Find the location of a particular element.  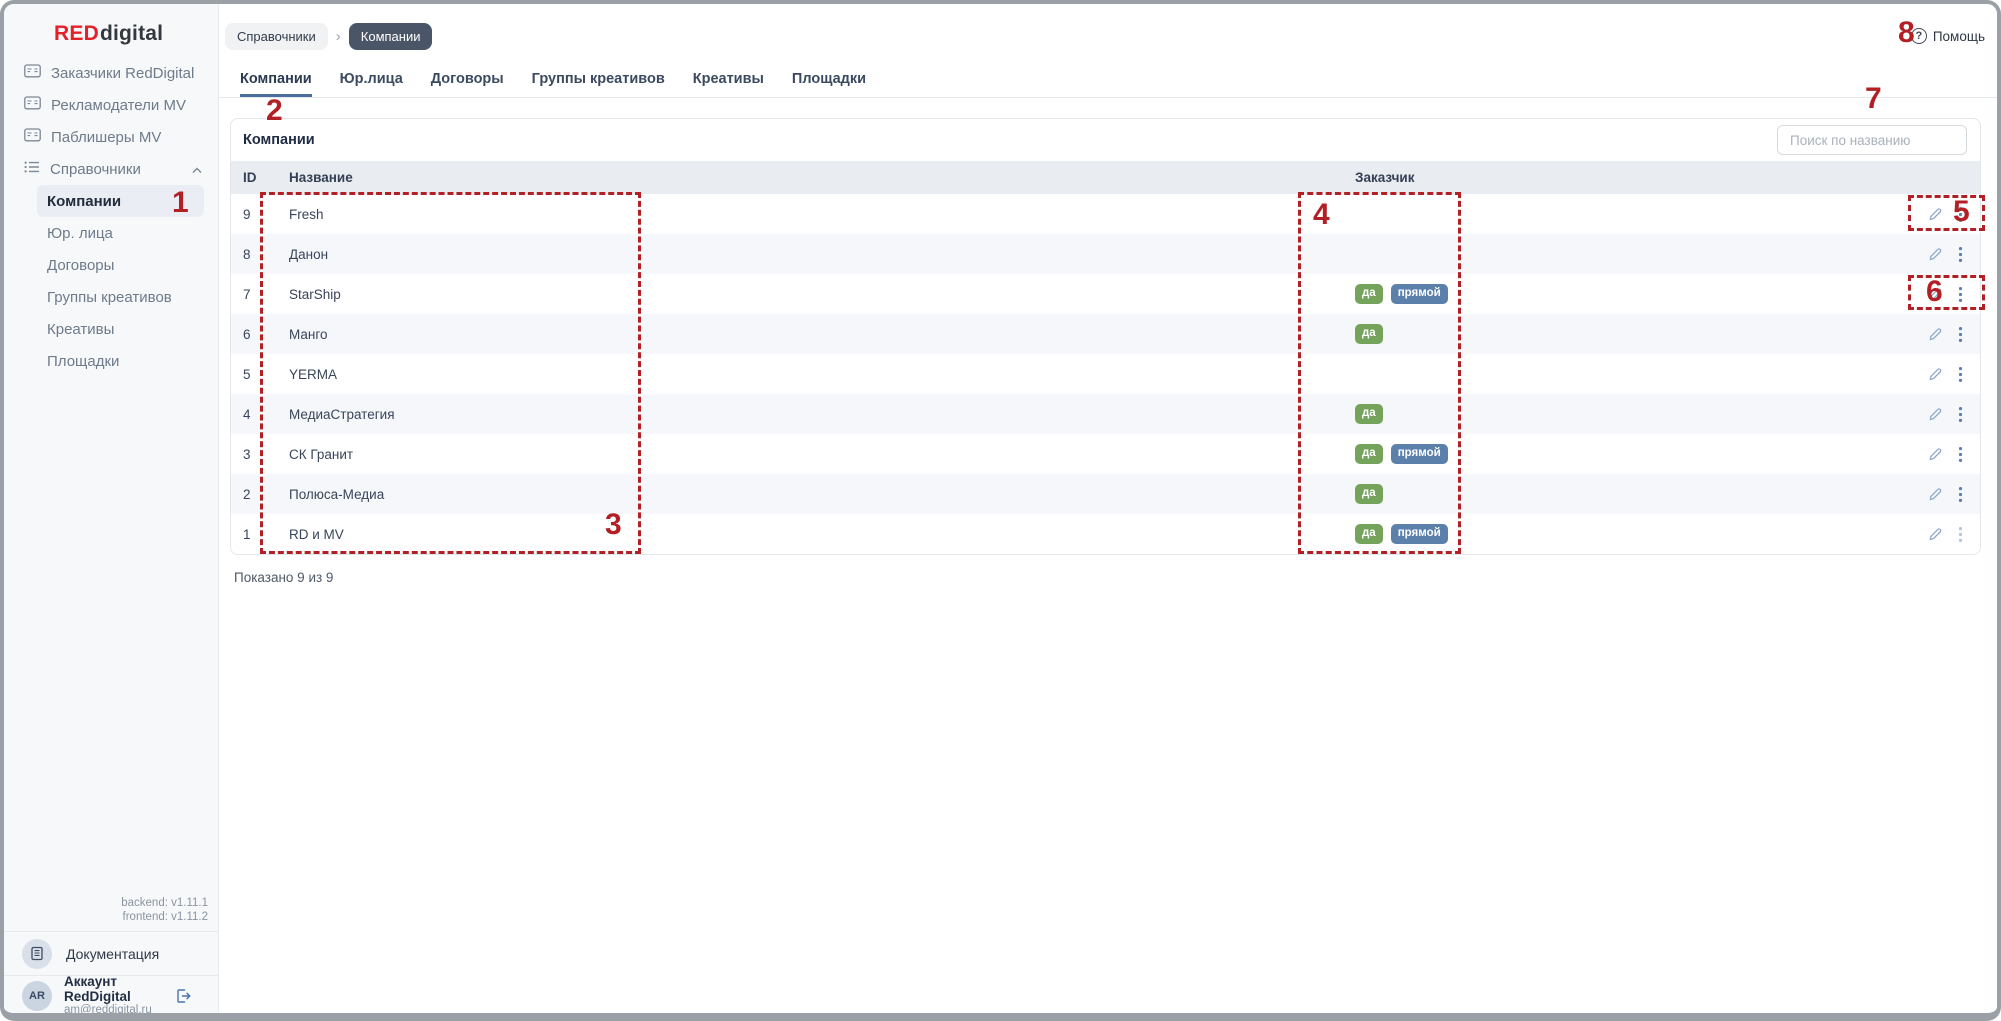

sidebar-item-pablishery: Паблишеры MV is located at coordinates (111, 137).